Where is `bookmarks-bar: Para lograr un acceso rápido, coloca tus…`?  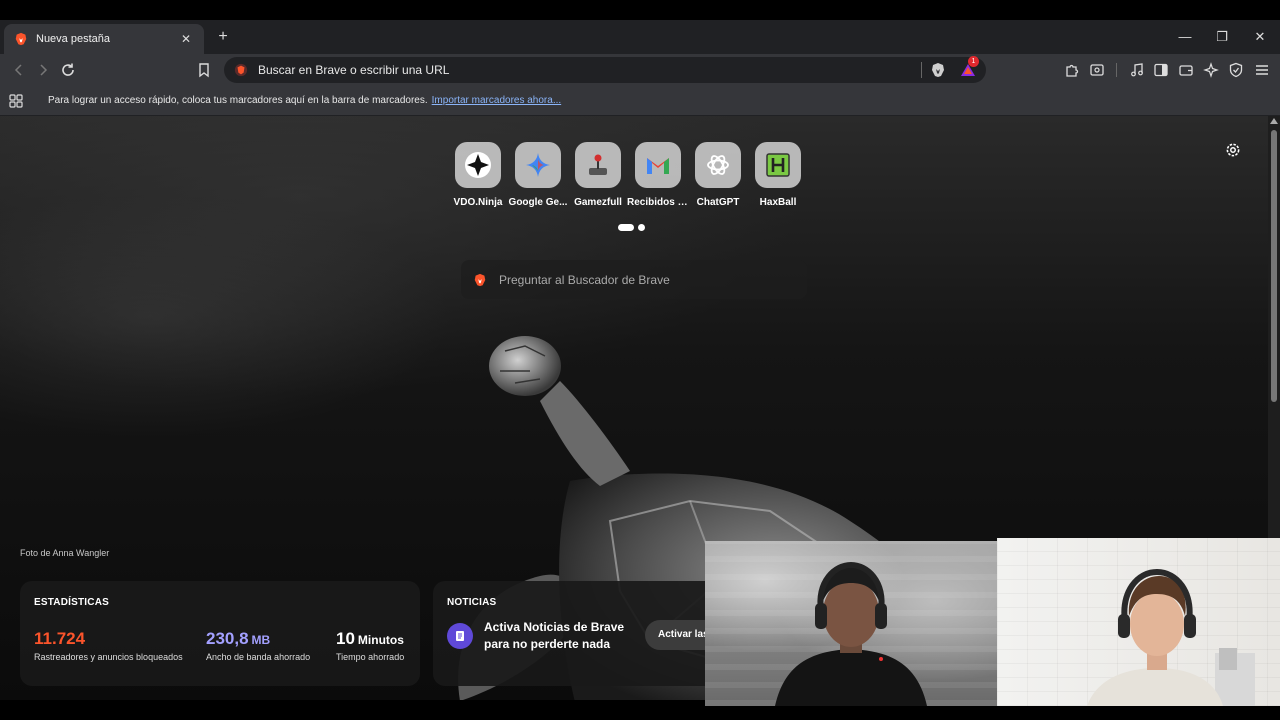
bookmarks-bar: Para lograr un acceso rápido, coloca tus… is located at coordinates (640, 101).